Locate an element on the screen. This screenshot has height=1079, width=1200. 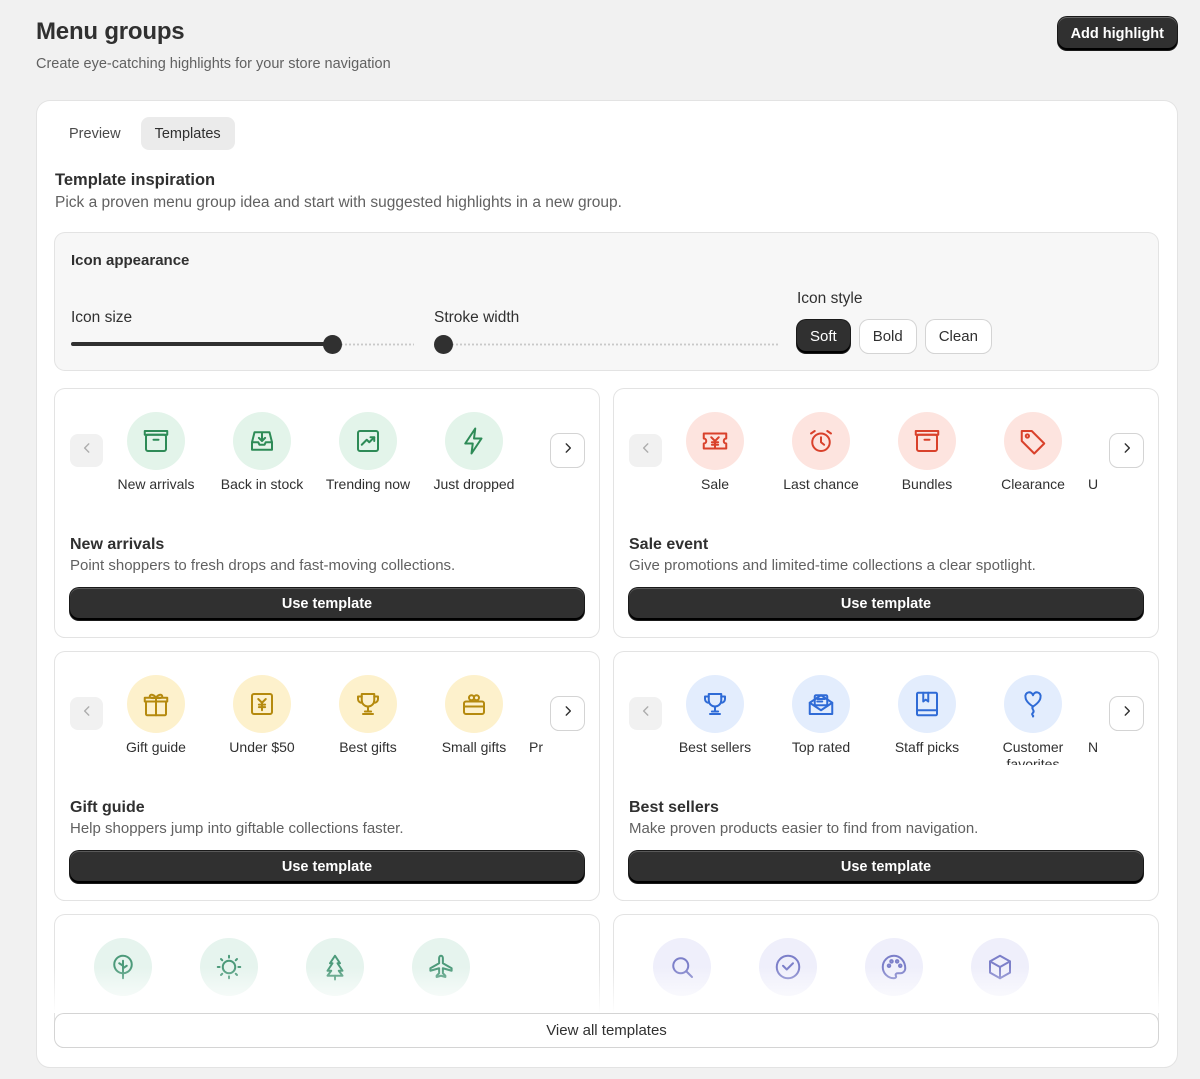
highlight-item: Under $50 is located at coordinates (262, 715).